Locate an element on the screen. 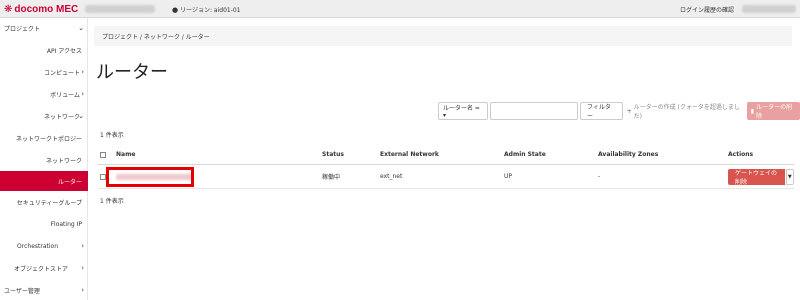  col-status: Status is located at coordinates (333, 154).